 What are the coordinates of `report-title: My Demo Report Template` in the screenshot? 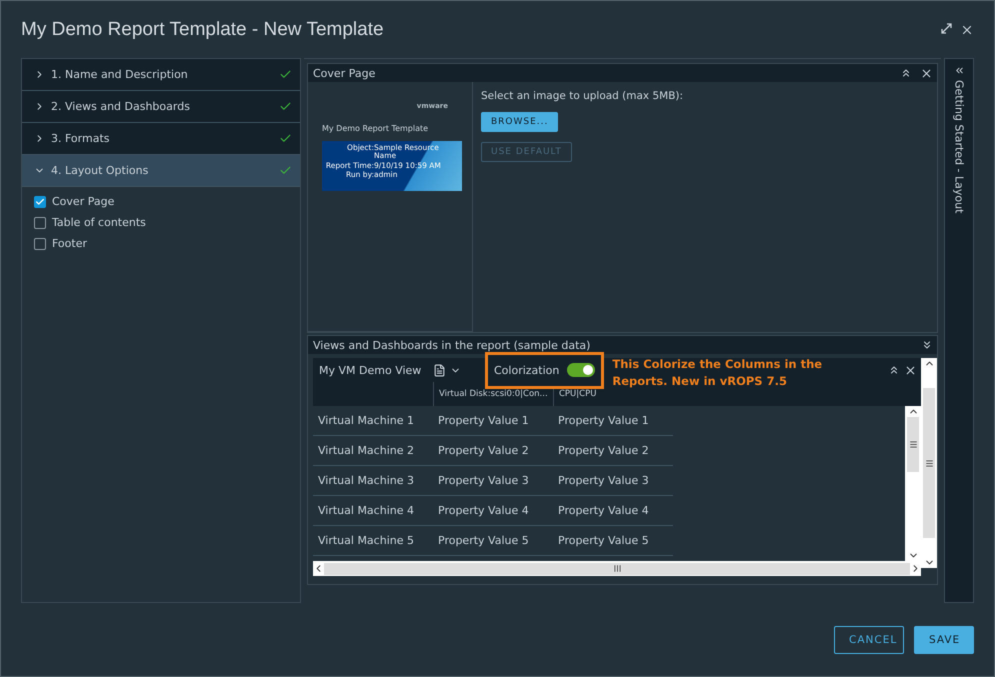 It's located at (376, 128).